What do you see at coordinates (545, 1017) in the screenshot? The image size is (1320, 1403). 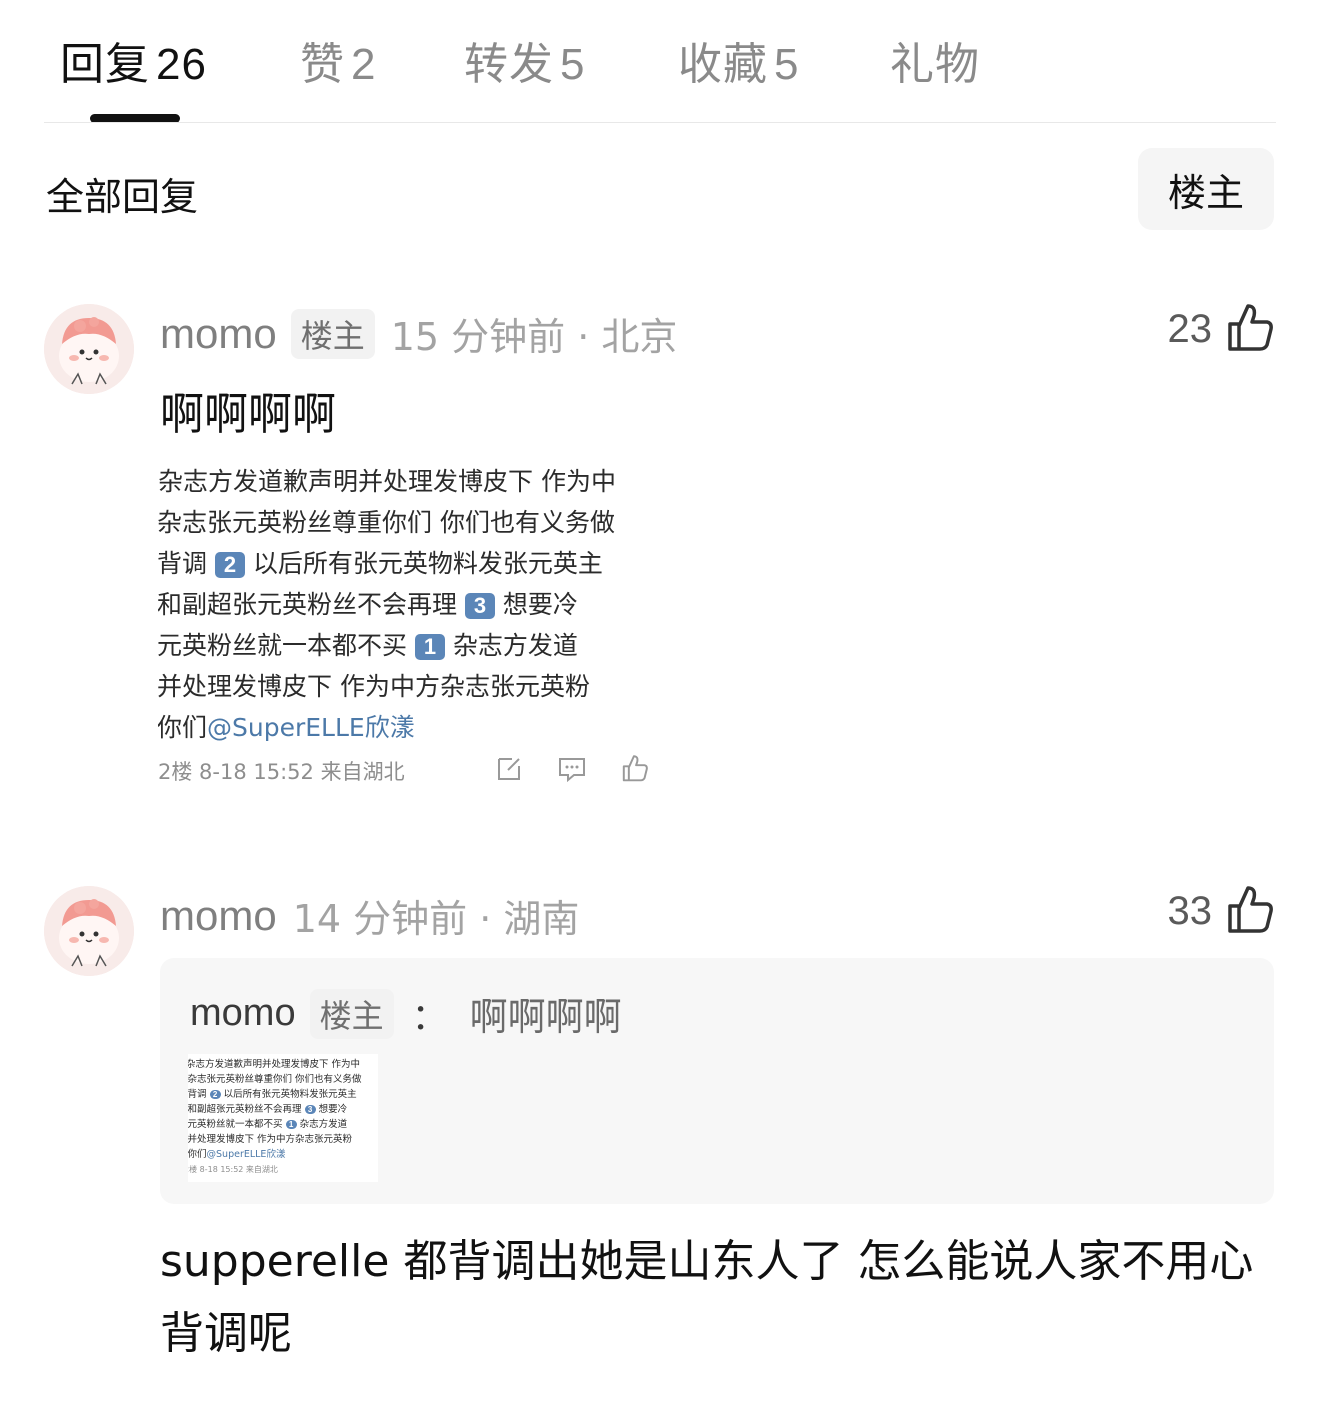 I see `quote-text: 啊啊啊啊` at bounding box center [545, 1017].